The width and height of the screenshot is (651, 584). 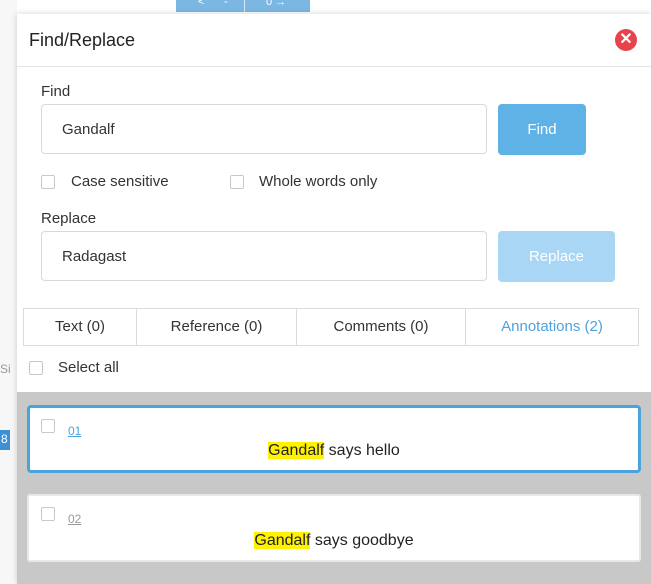 What do you see at coordinates (216, 327) in the screenshot?
I see `tab-reference: Reference (0)` at bounding box center [216, 327].